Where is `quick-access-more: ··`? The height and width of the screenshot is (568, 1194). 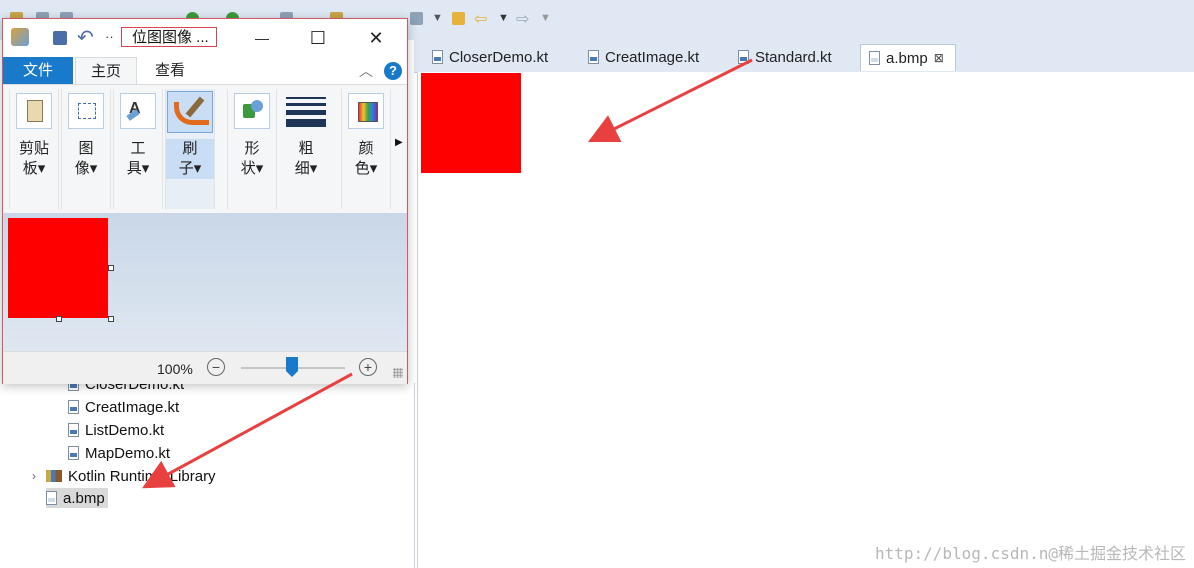 quick-access-more: ·· is located at coordinates (109, 36).